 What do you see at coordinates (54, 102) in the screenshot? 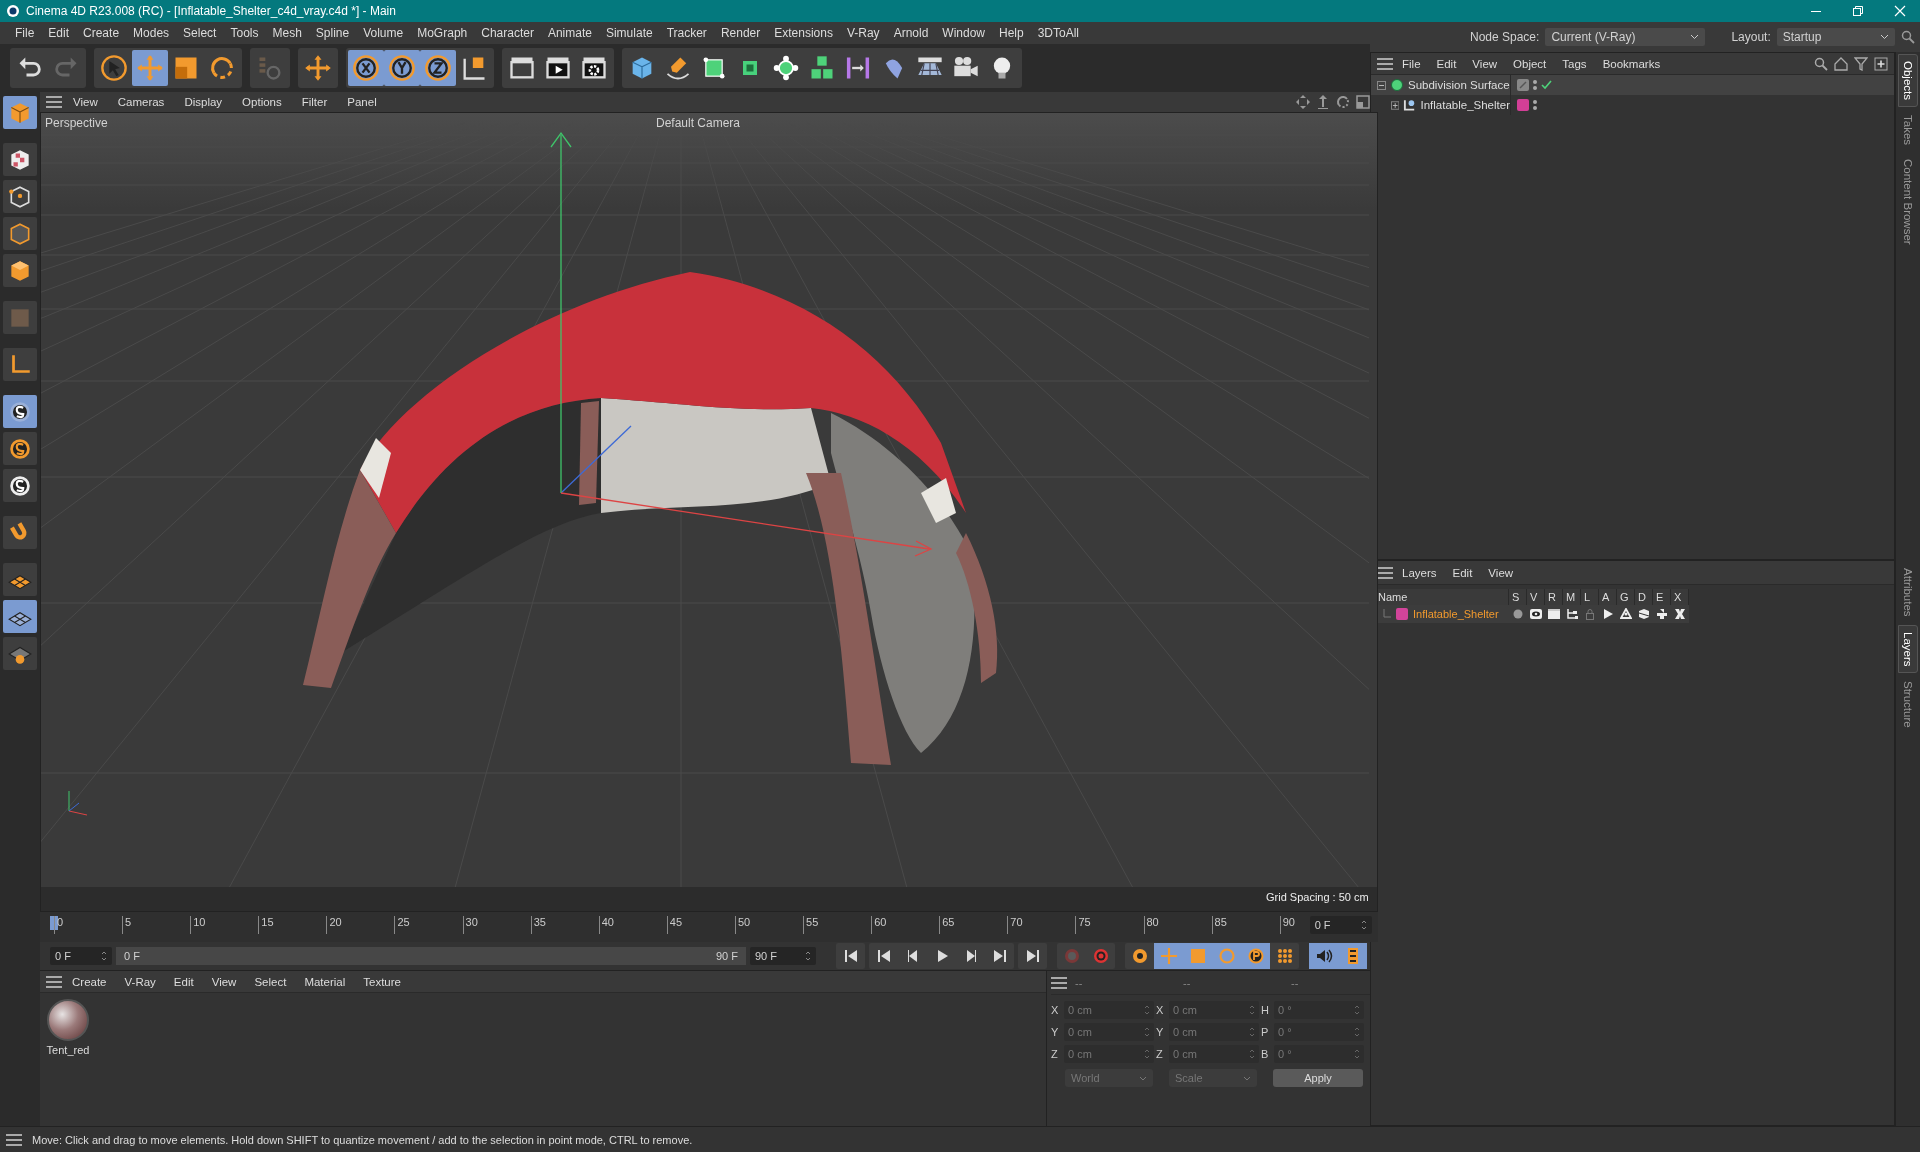
I see `viewport-menu-icon` at bounding box center [54, 102].